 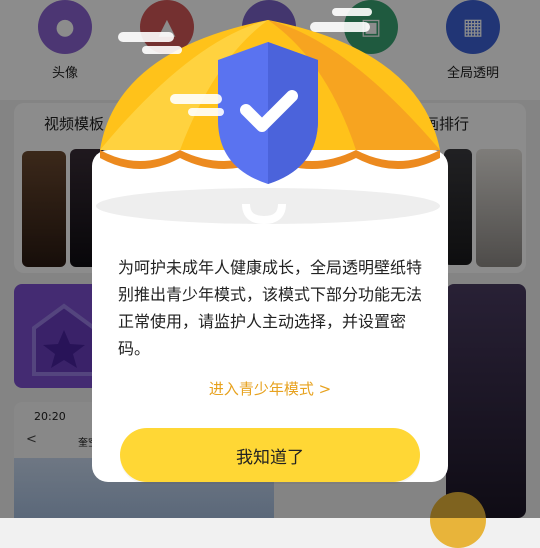 I want to click on confirm-button-label: 我知道了, so click(x=270, y=457).